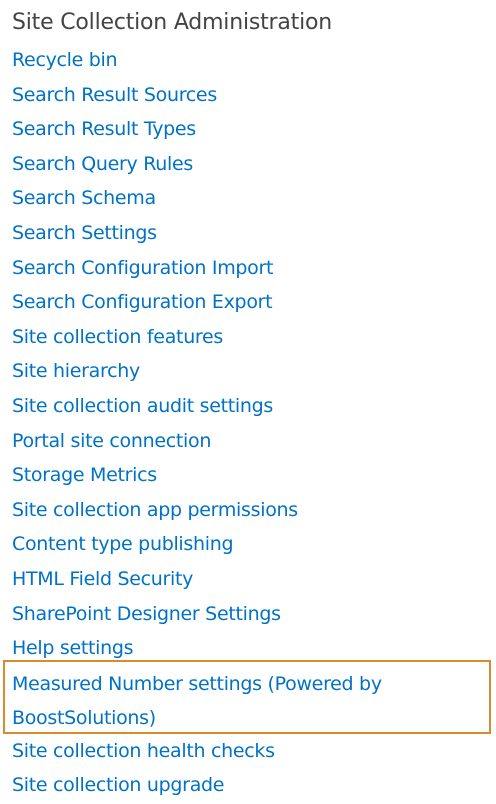 Image resolution: width=496 pixels, height=804 pixels. What do you see at coordinates (248, 61) in the screenshot?
I see `list-item: Recycle bin` at bounding box center [248, 61].